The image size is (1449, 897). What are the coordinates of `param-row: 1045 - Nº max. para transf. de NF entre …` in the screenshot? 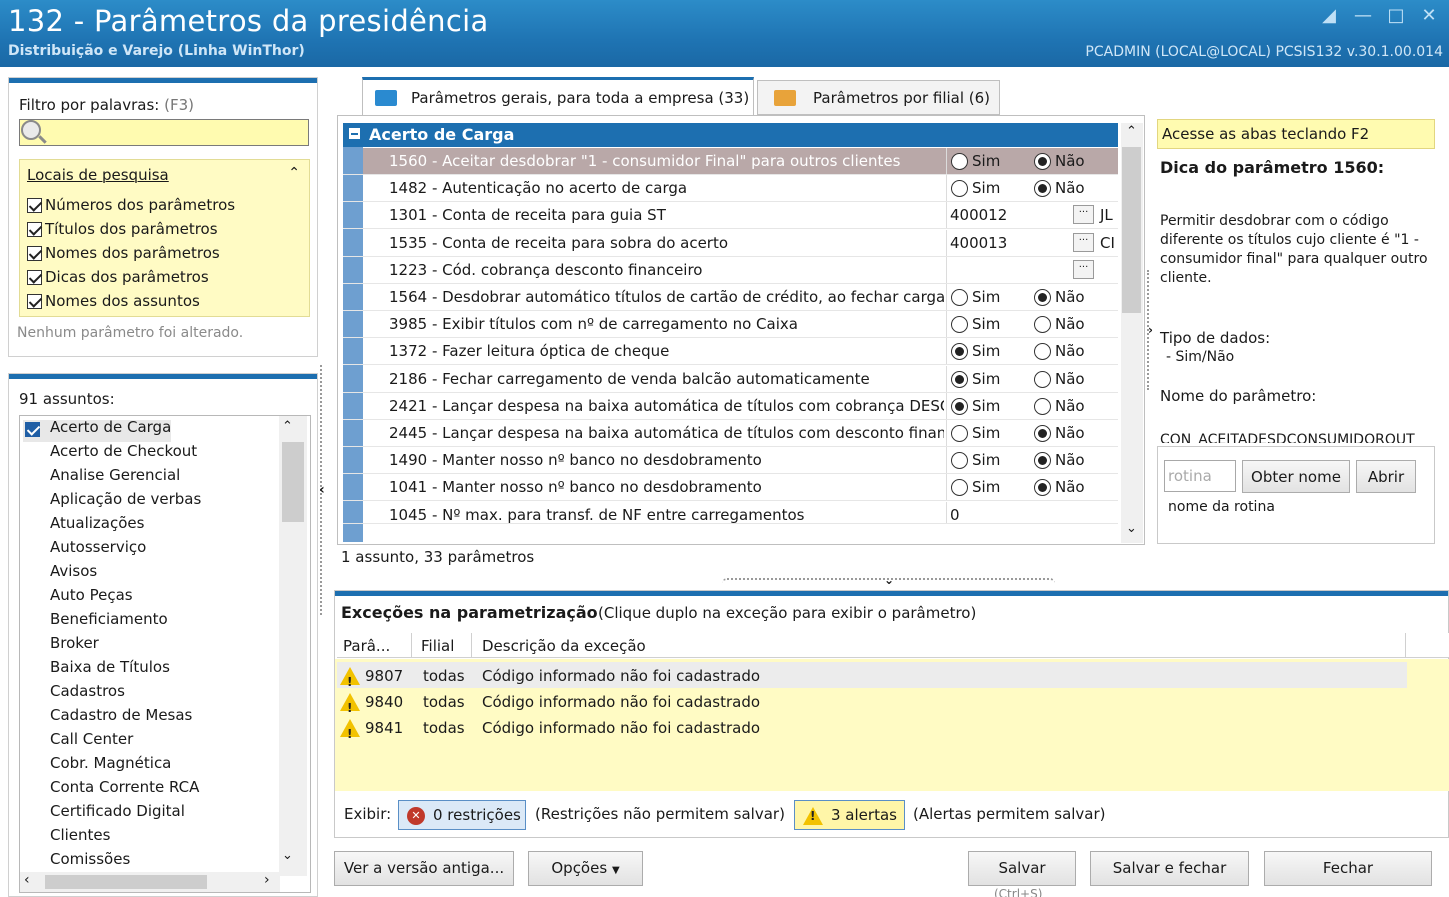 It's located at (730, 512).